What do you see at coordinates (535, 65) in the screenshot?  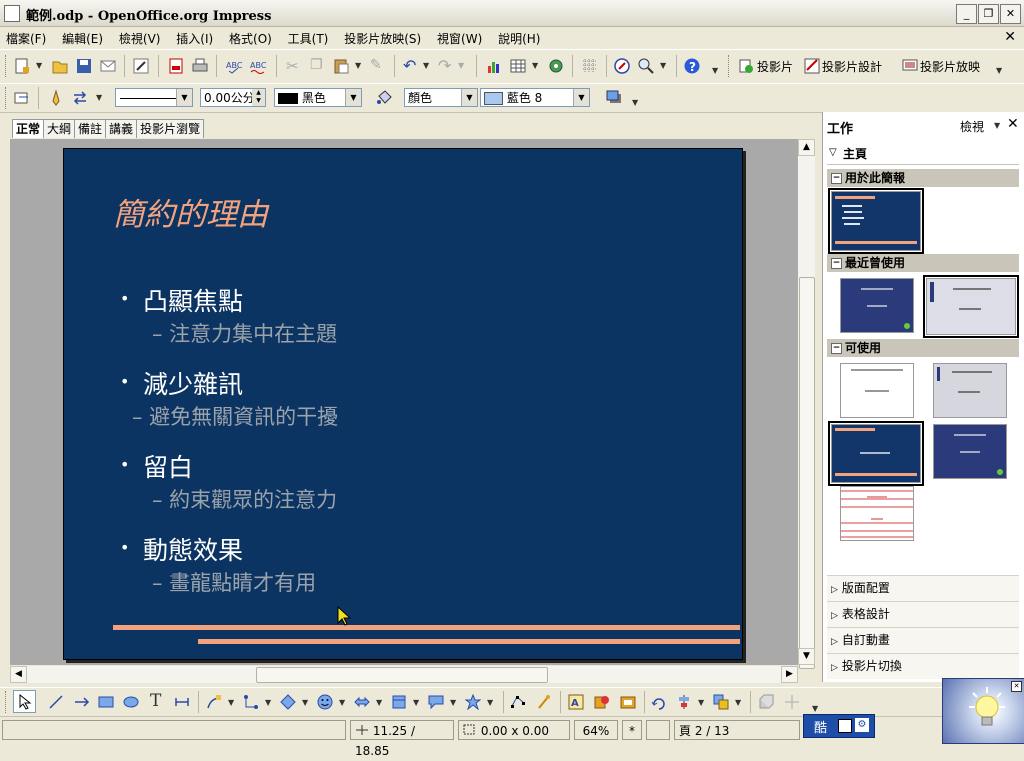 I see `table-dropdown-icon: ▼` at bounding box center [535, 65].